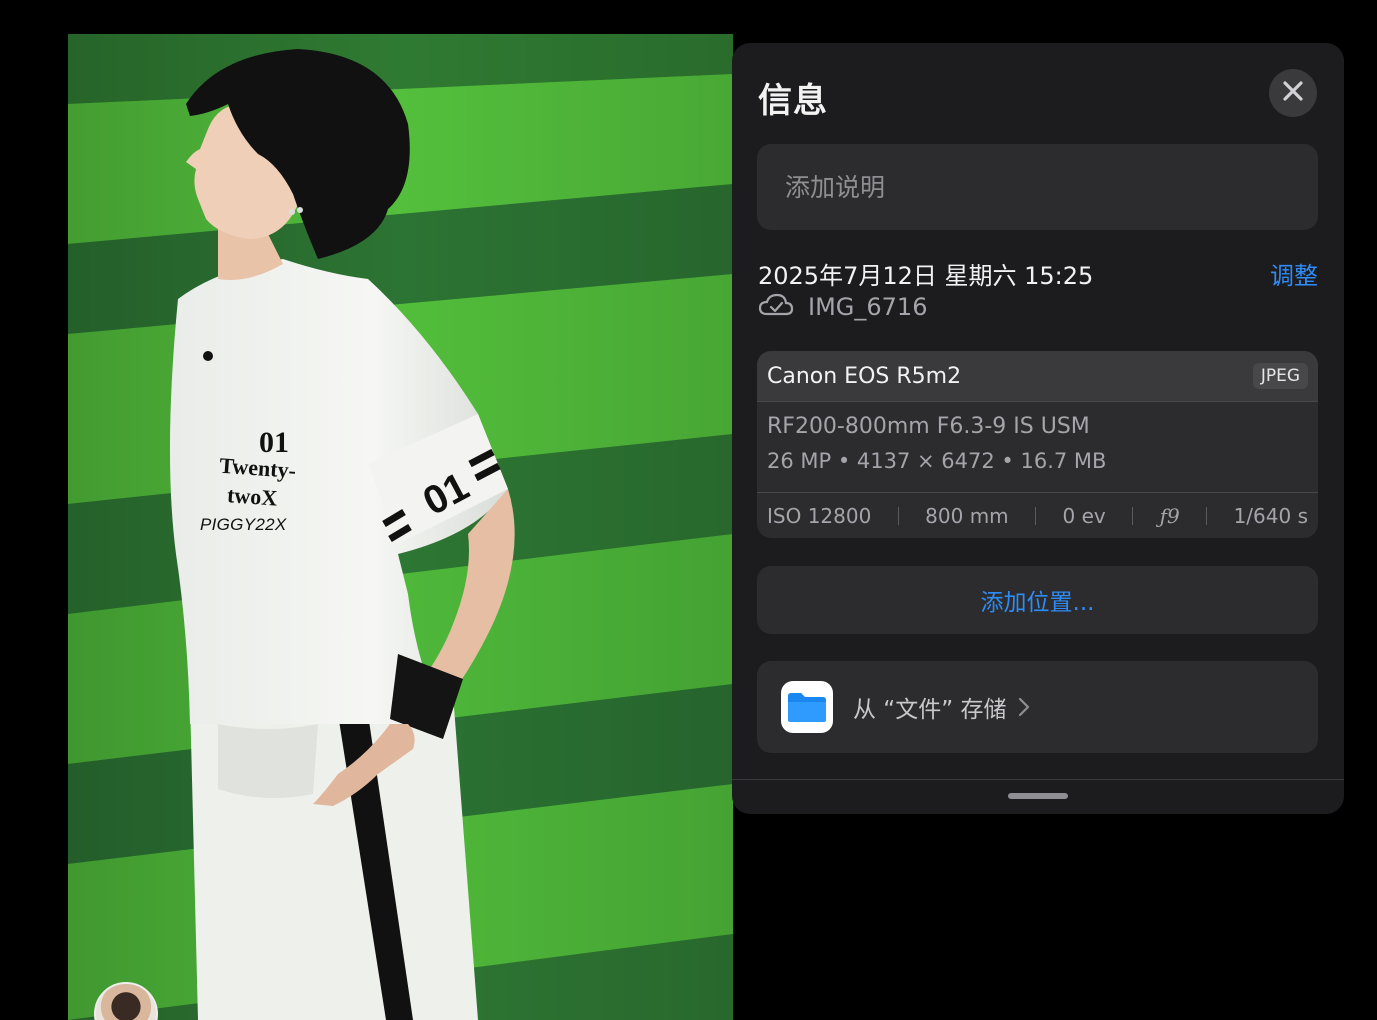 The height and width of the screenshot is (1020, 1377). I want to click on xmark-icon, so click(1293, 93).